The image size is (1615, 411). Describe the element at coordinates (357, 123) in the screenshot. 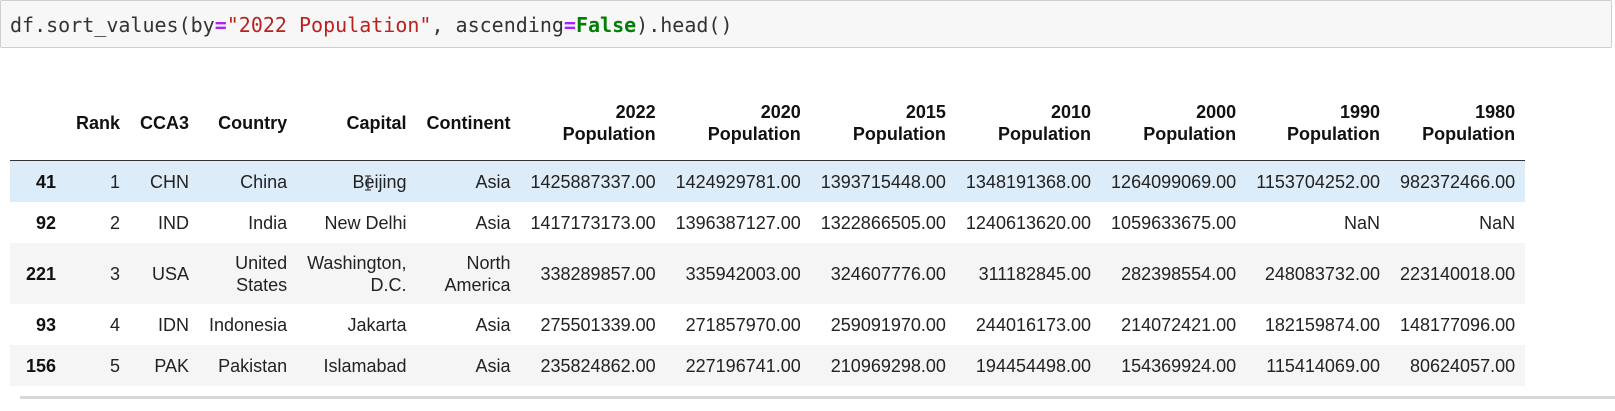

I see `column-header-capital: Capital` at that location.